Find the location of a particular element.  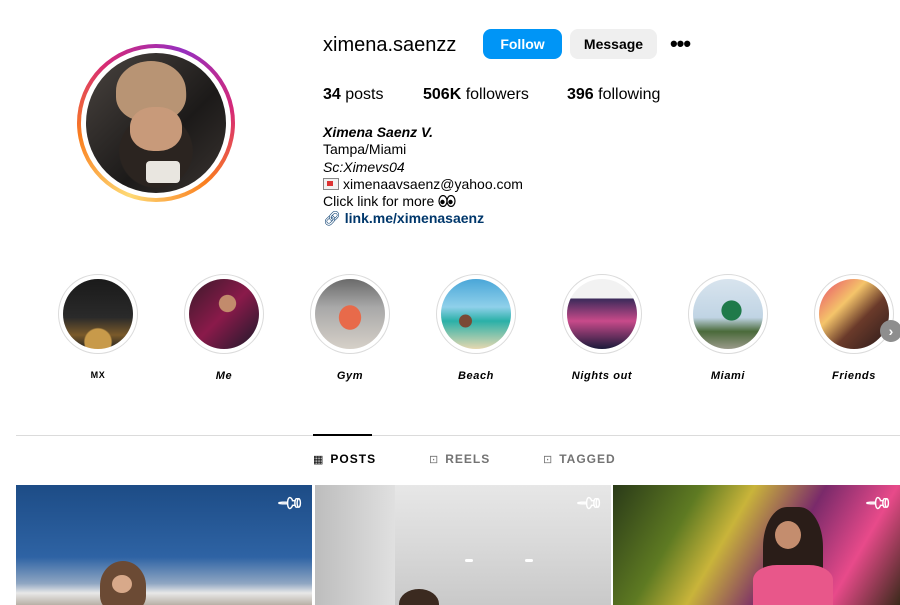

following-stat: 396 following is located at coordinates (613, 95).